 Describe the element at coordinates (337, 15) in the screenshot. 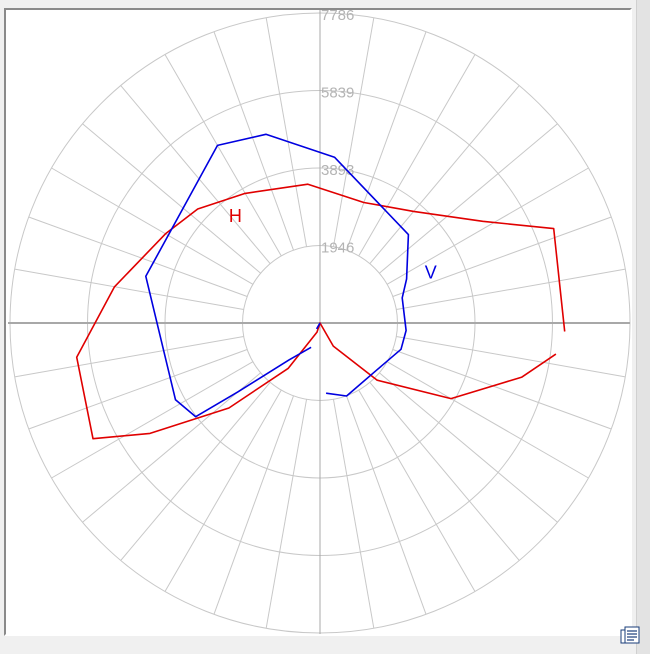

I see `radial-tick-label: 7786` at that location.